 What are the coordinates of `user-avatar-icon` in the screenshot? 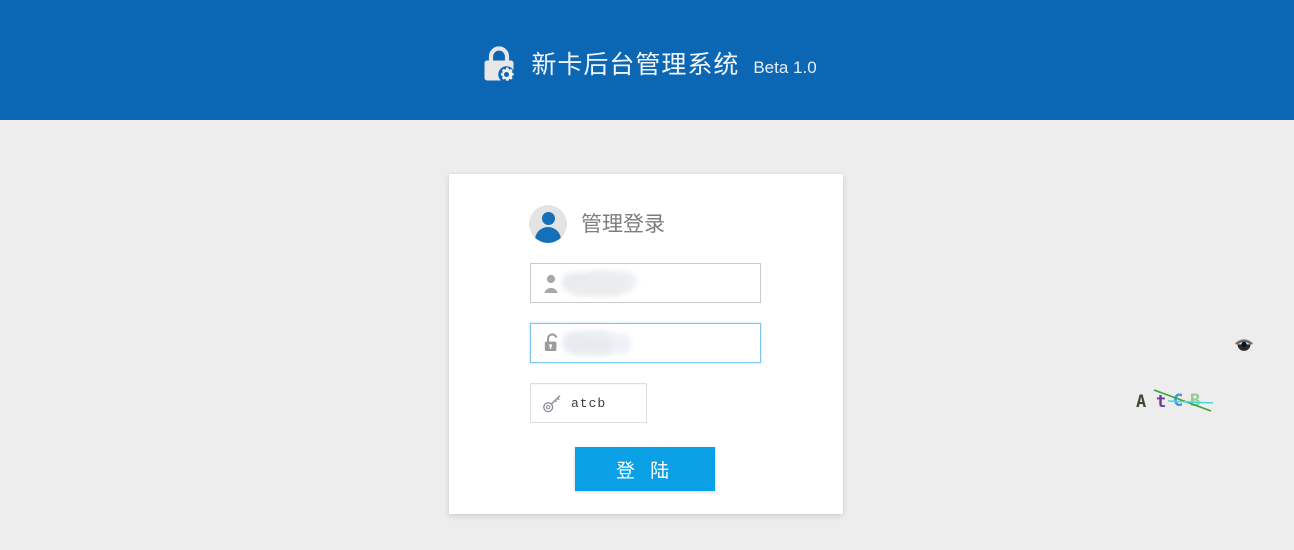 It's located at (548, 224).